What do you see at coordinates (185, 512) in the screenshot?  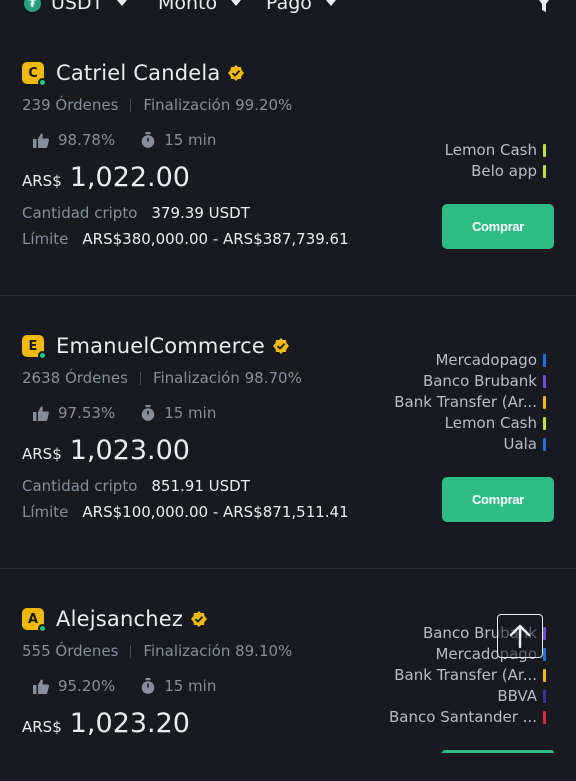 I see `limit-row: Límite ARS$100,000.00 - ARS$871,511.41` at bounding box center [185, 512].